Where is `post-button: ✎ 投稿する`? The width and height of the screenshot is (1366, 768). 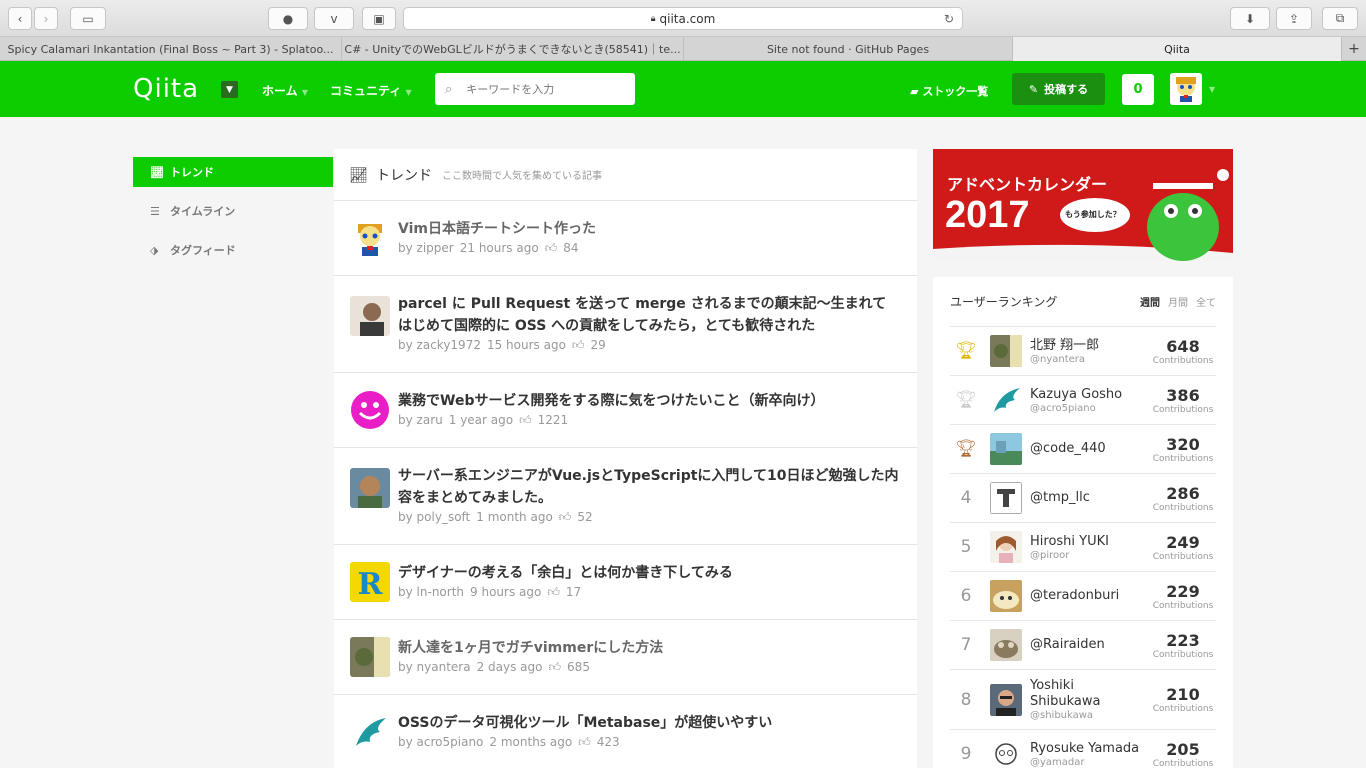 post-button: ✎ 投稿する is located at coordinates (1058, 89).